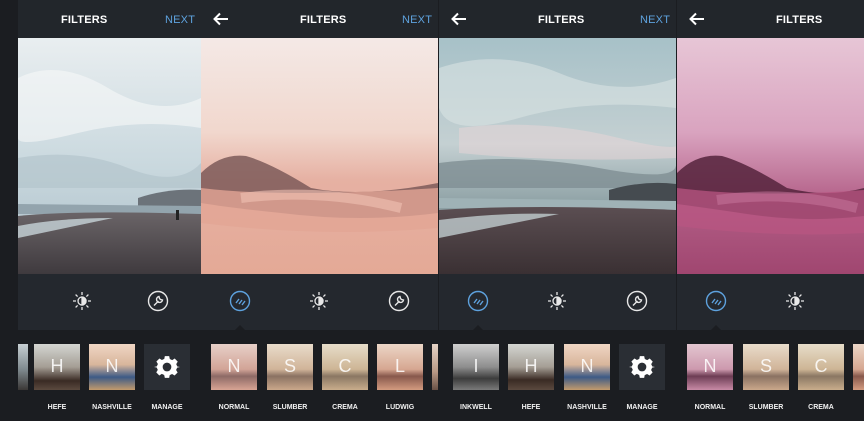 Image resolution: width=864 pixels, height=421 pixels. I want to click on filter-letter: I, so click(476, 366).